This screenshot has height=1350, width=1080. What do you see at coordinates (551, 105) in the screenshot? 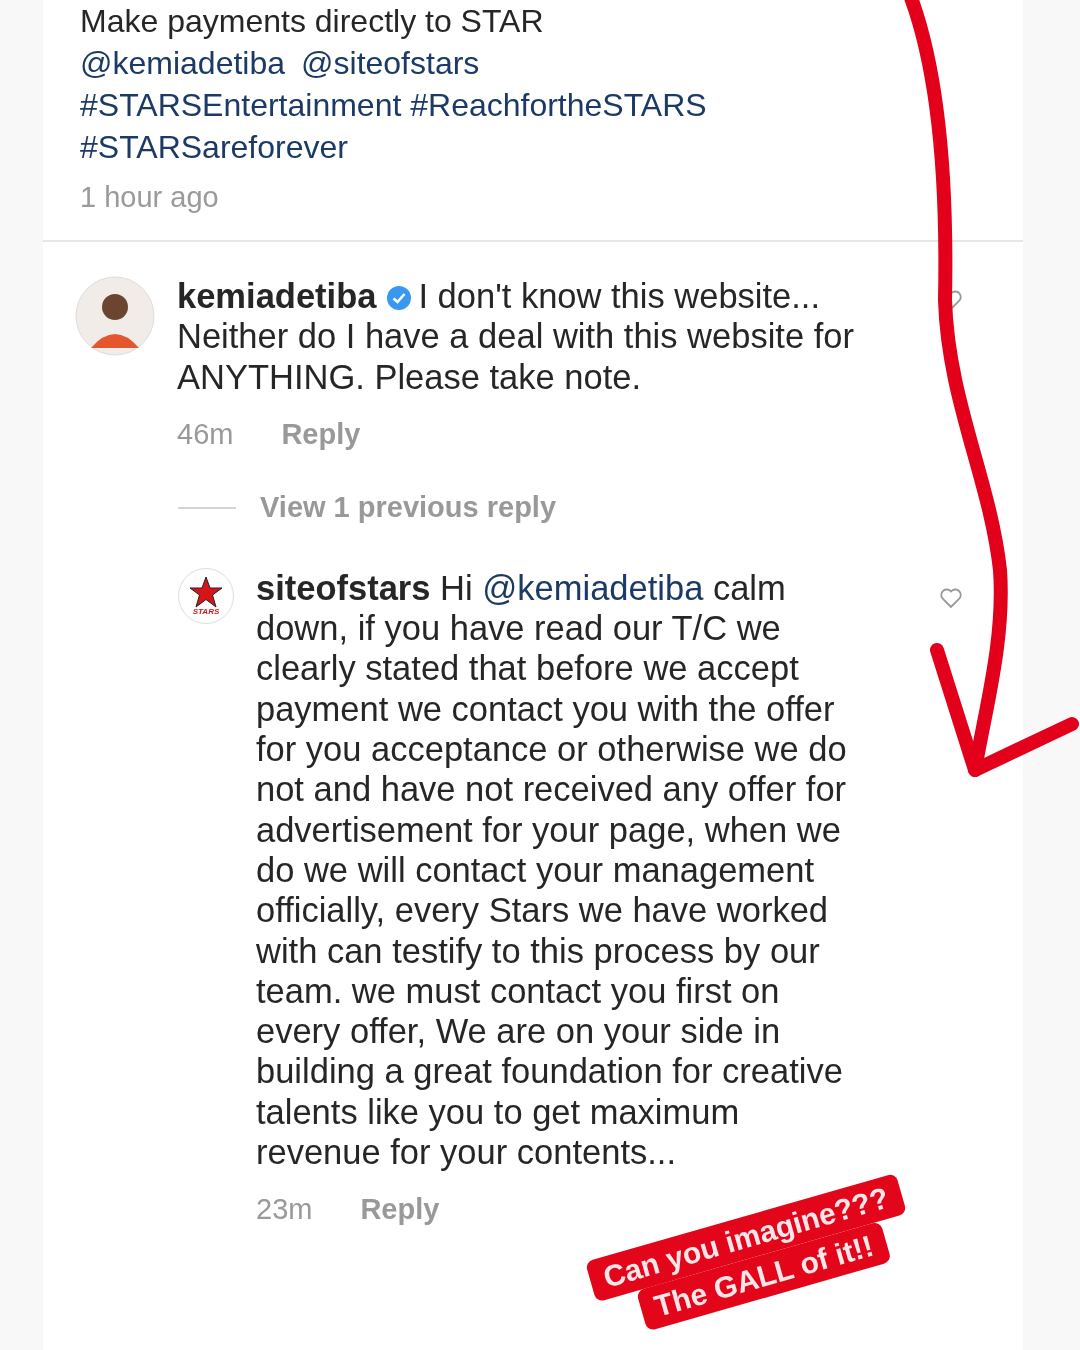
I see `hashtag-link: #STARSEntertainment #ReachfortheSTARS` at bounding box center [551, 105].